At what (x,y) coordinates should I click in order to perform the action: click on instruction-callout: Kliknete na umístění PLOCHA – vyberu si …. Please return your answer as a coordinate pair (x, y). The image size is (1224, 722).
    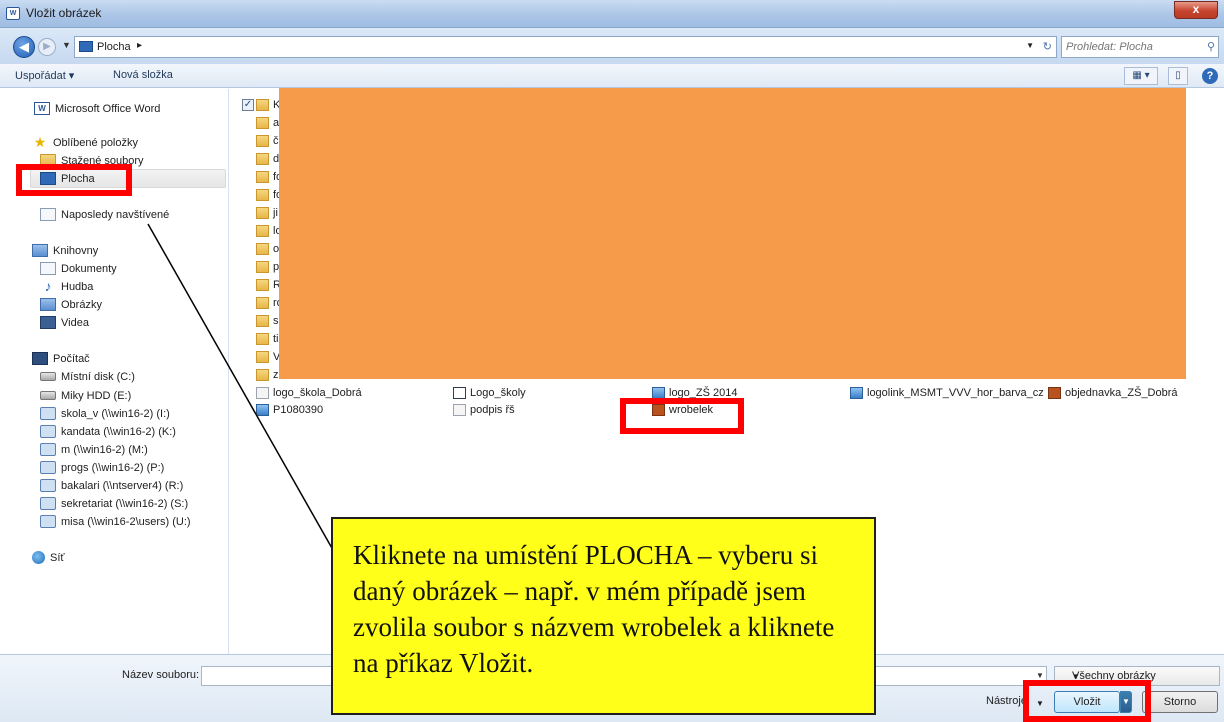
    Looking at the image, I should click on (603, 616).